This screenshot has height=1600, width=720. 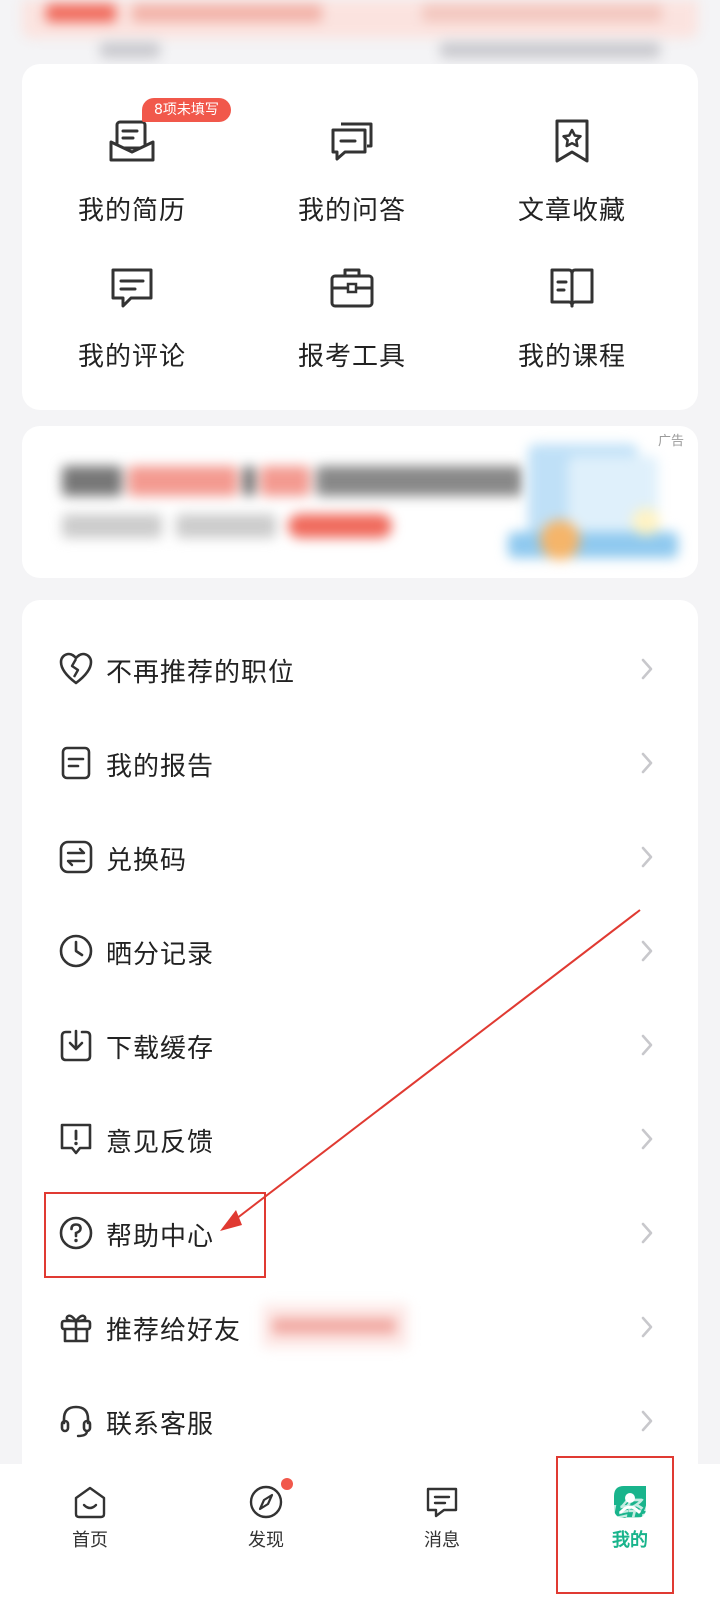 What do you see at coordinates (132, 141) in the screenshot?
I see `resume-icon` at bounding box center [132, 141].